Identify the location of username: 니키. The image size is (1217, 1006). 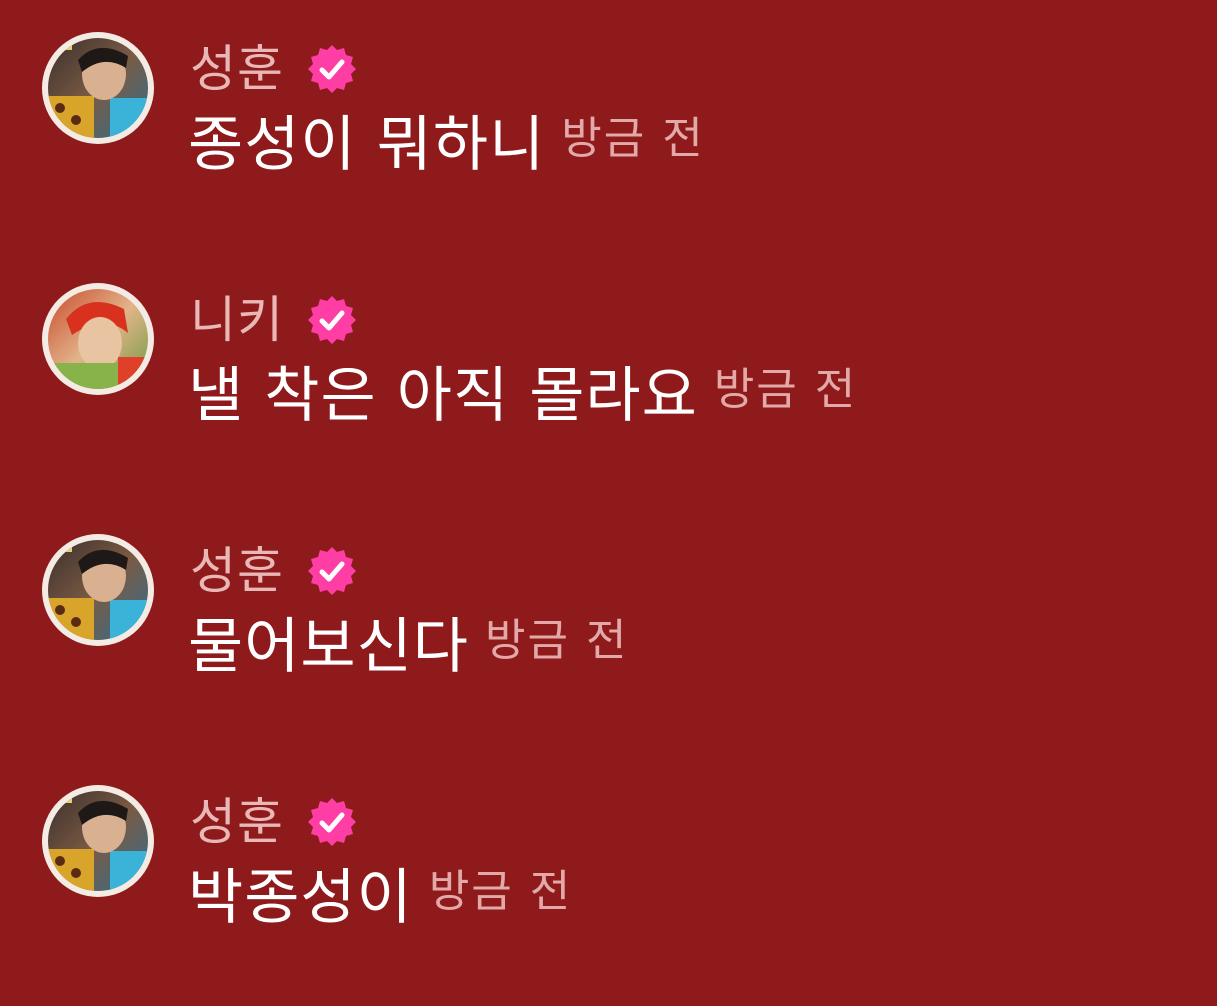
(237, 320).